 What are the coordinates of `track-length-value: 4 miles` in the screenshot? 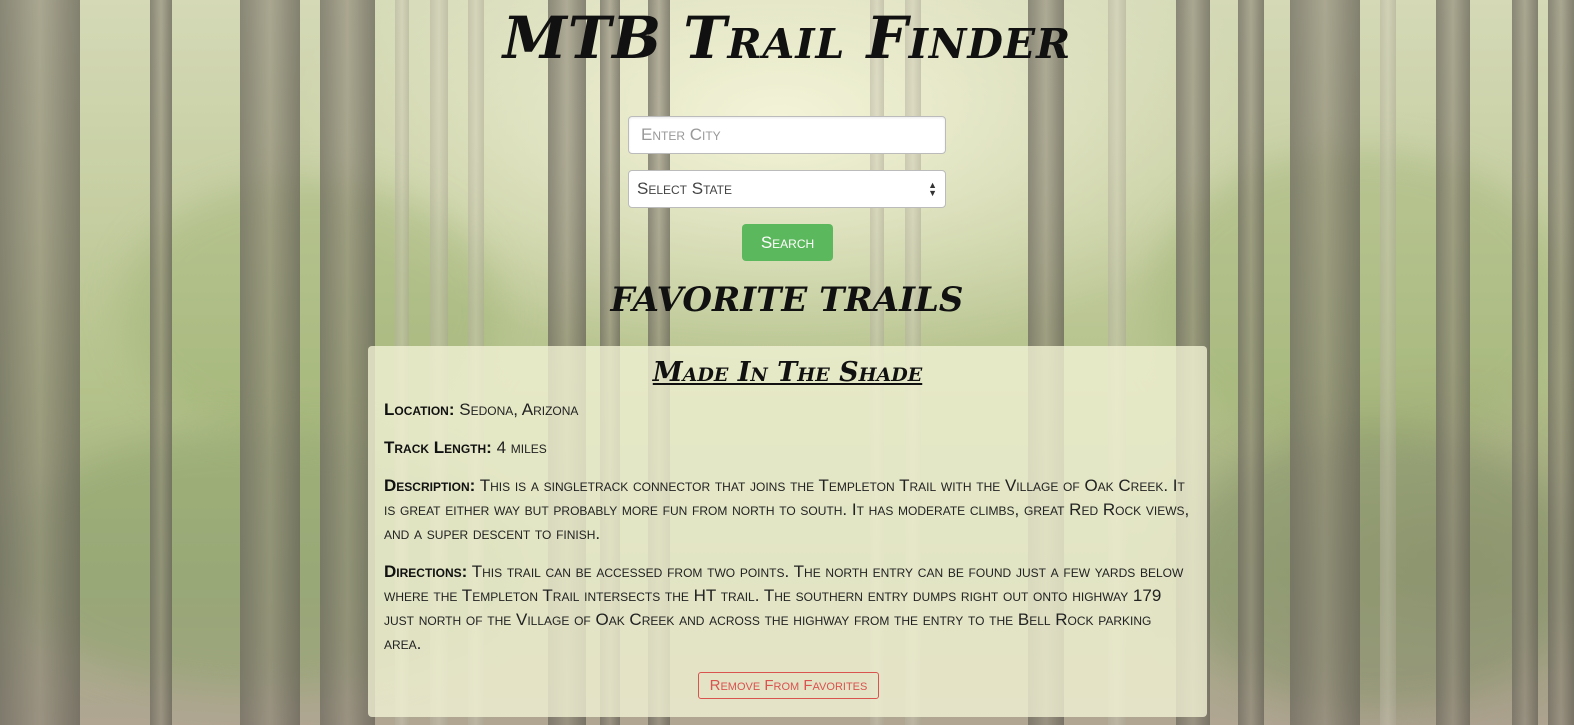 It's located at (521, 447).